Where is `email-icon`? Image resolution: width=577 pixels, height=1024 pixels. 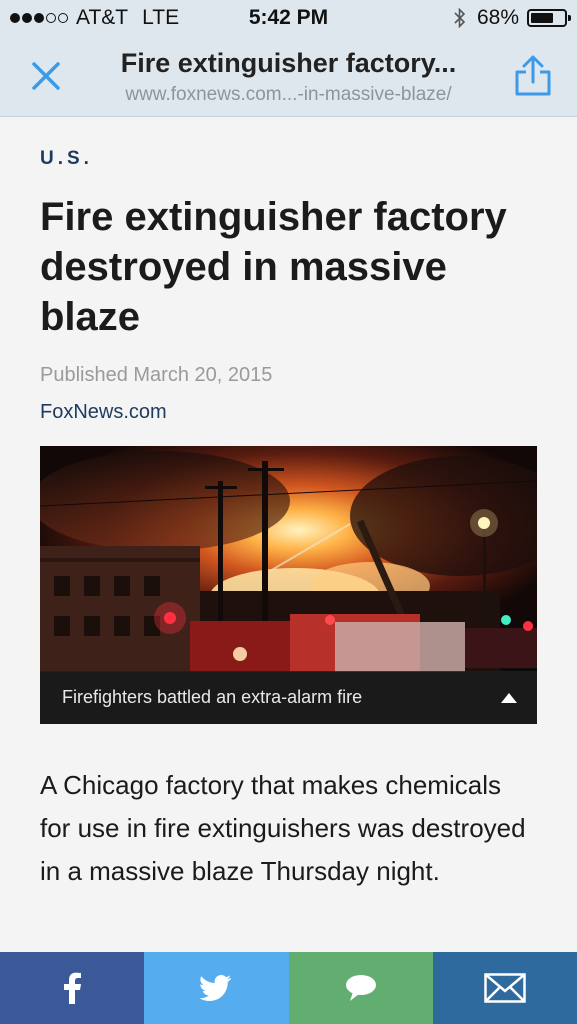 email-icon is located at coordinates (505, 988).